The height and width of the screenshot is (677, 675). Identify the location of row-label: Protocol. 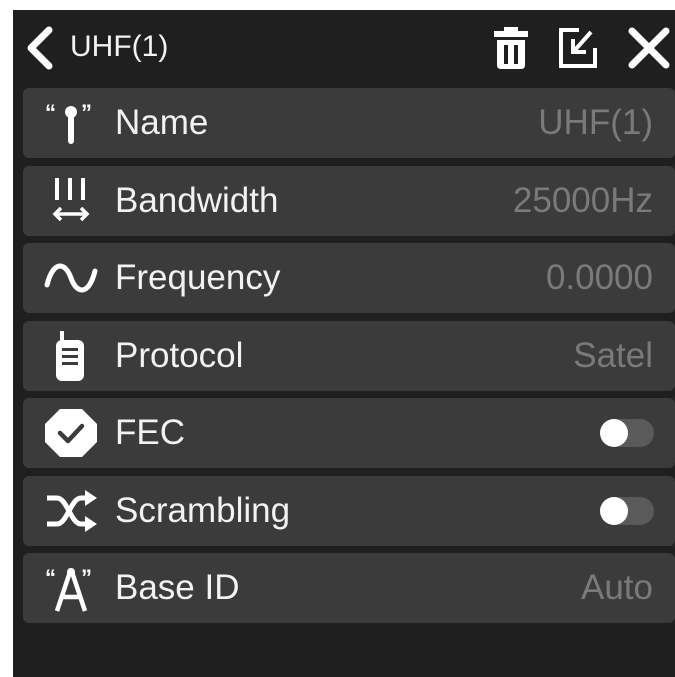
(179, 355).